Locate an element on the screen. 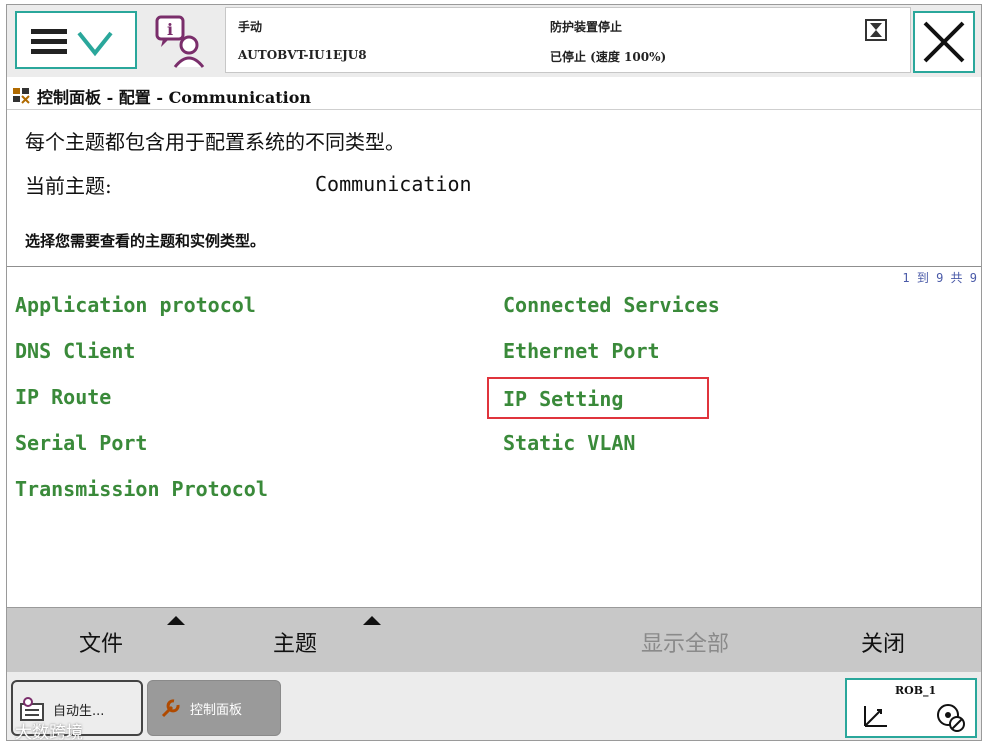 The width and height of the screenshot is (988, 745). hamburger-chevron-icon is located at coordinates (72, 43).